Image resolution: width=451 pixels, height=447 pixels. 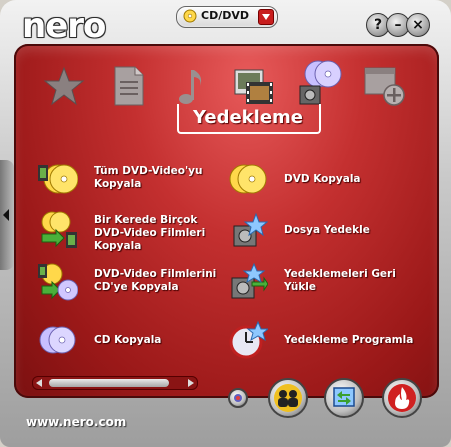 What do you see at coordinates (192, 86) in the screenshot?
I see `music-note-icon` at bounding box center [192, 86].